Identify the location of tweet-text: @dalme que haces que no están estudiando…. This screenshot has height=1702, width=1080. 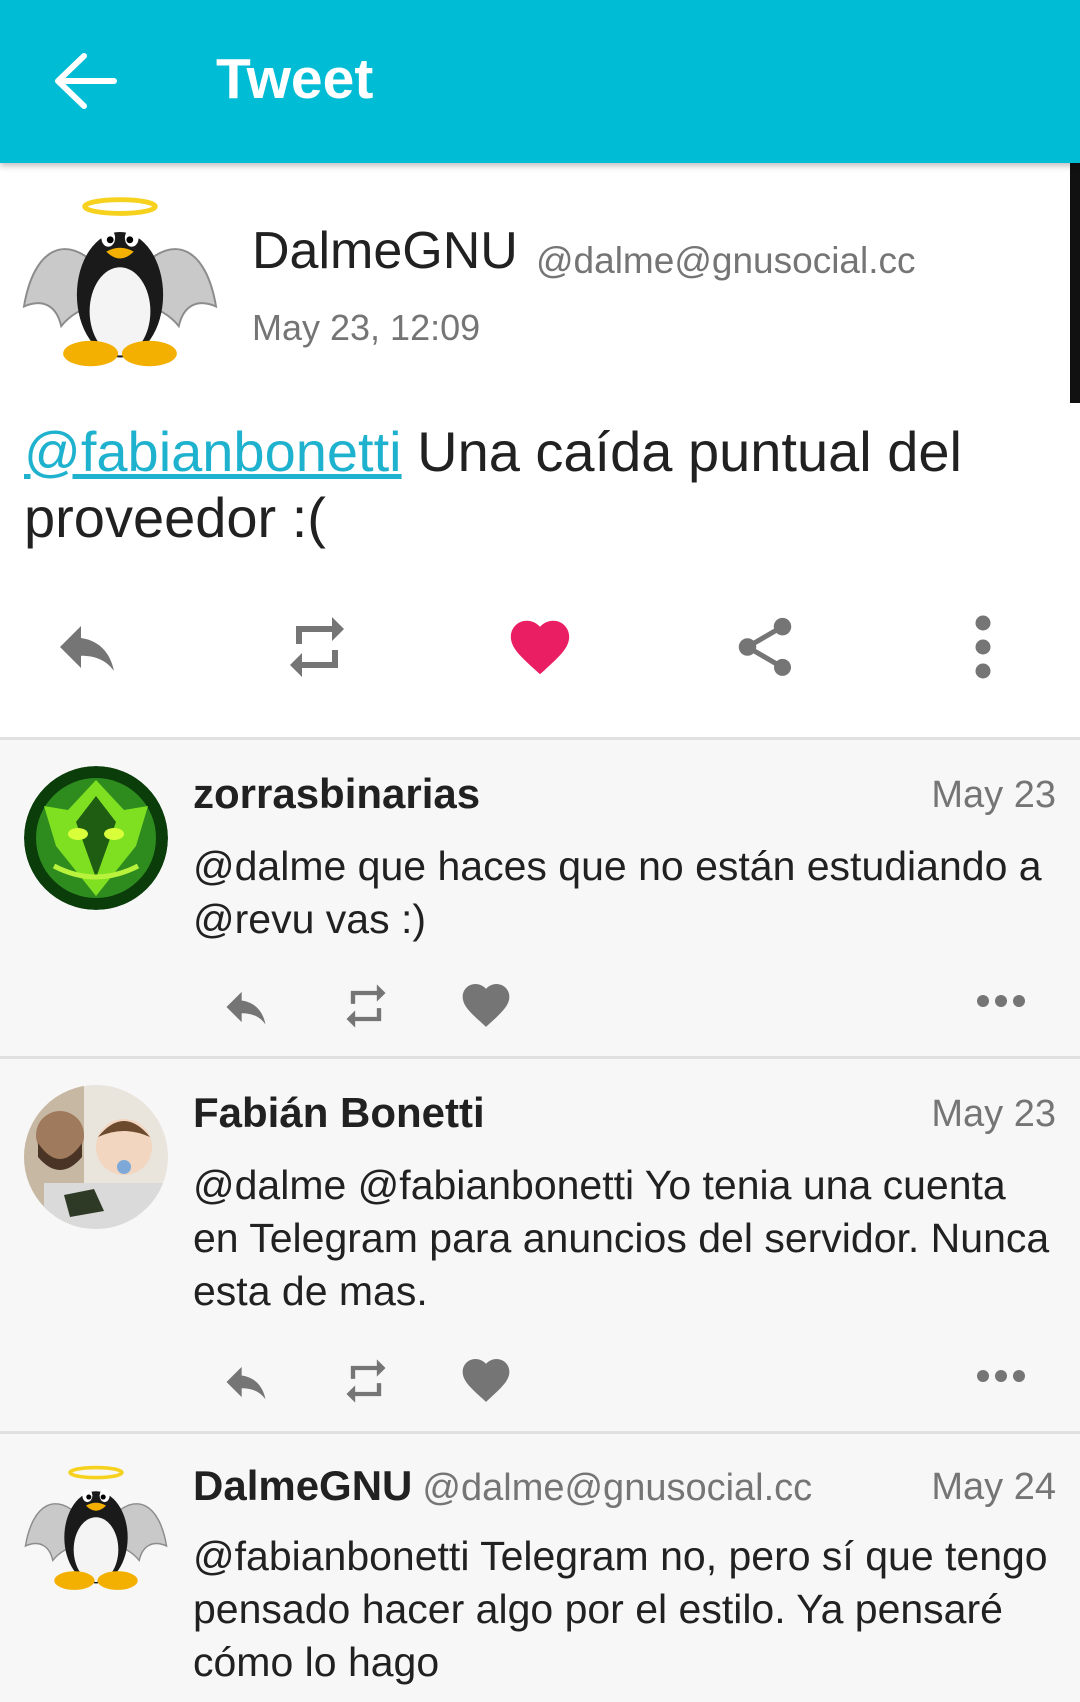
(617, 892).